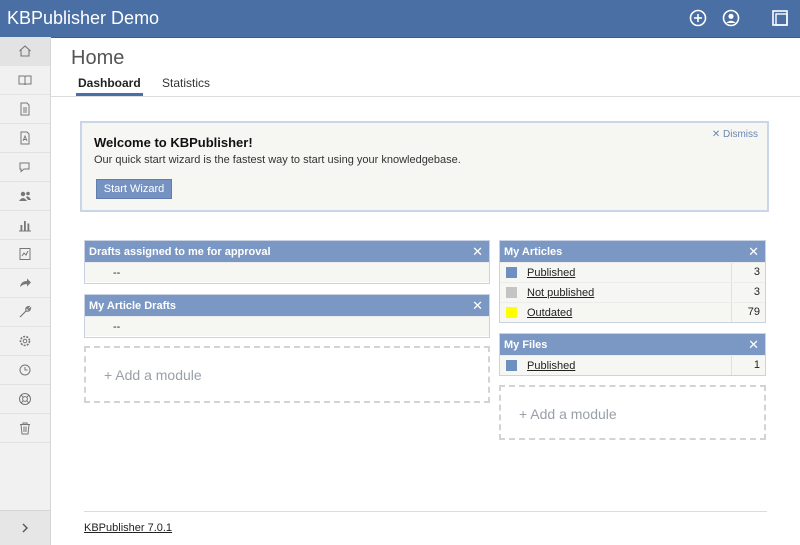  I want to click on sidebar-item-export, so click(25, 283).